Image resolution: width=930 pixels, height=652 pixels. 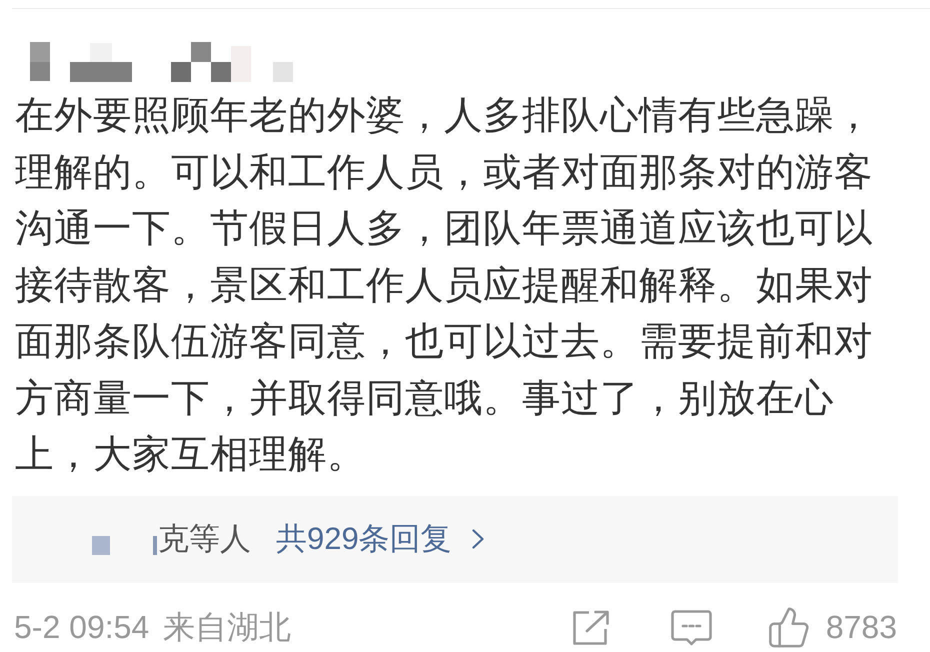 I want to click on replies-count: 共929条回复, so click(x=364, y=539).